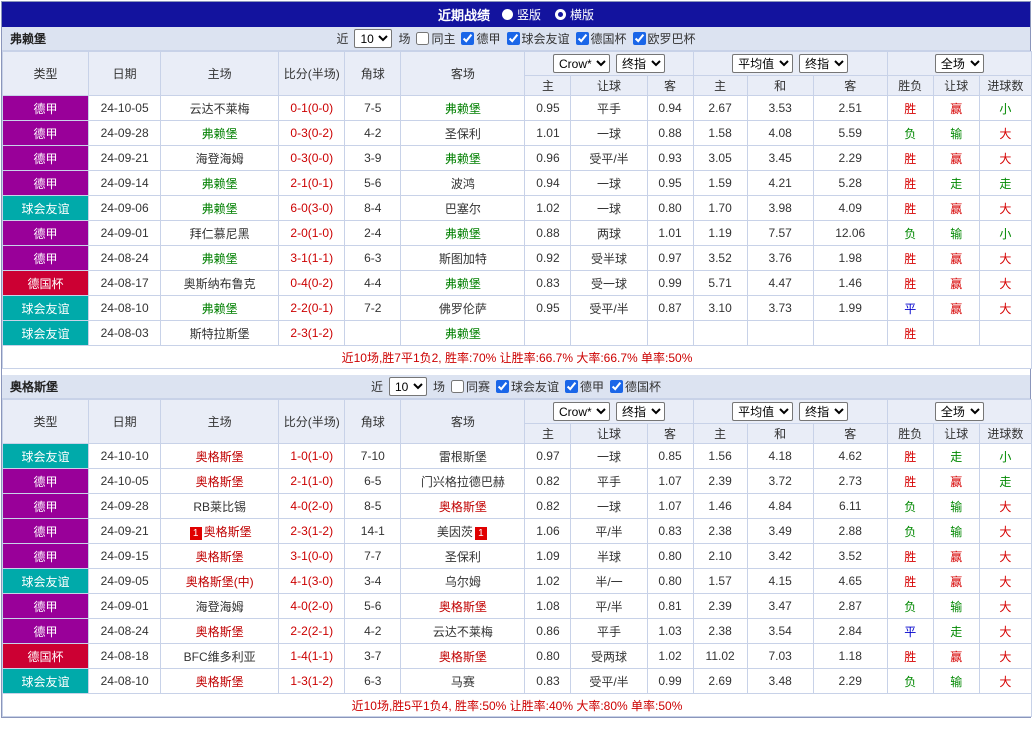  What do you see at coordinates (220, 656) in the screenshot?
I see `cell-home-team: BFC维多利亚` at bounding box center [220, 656].